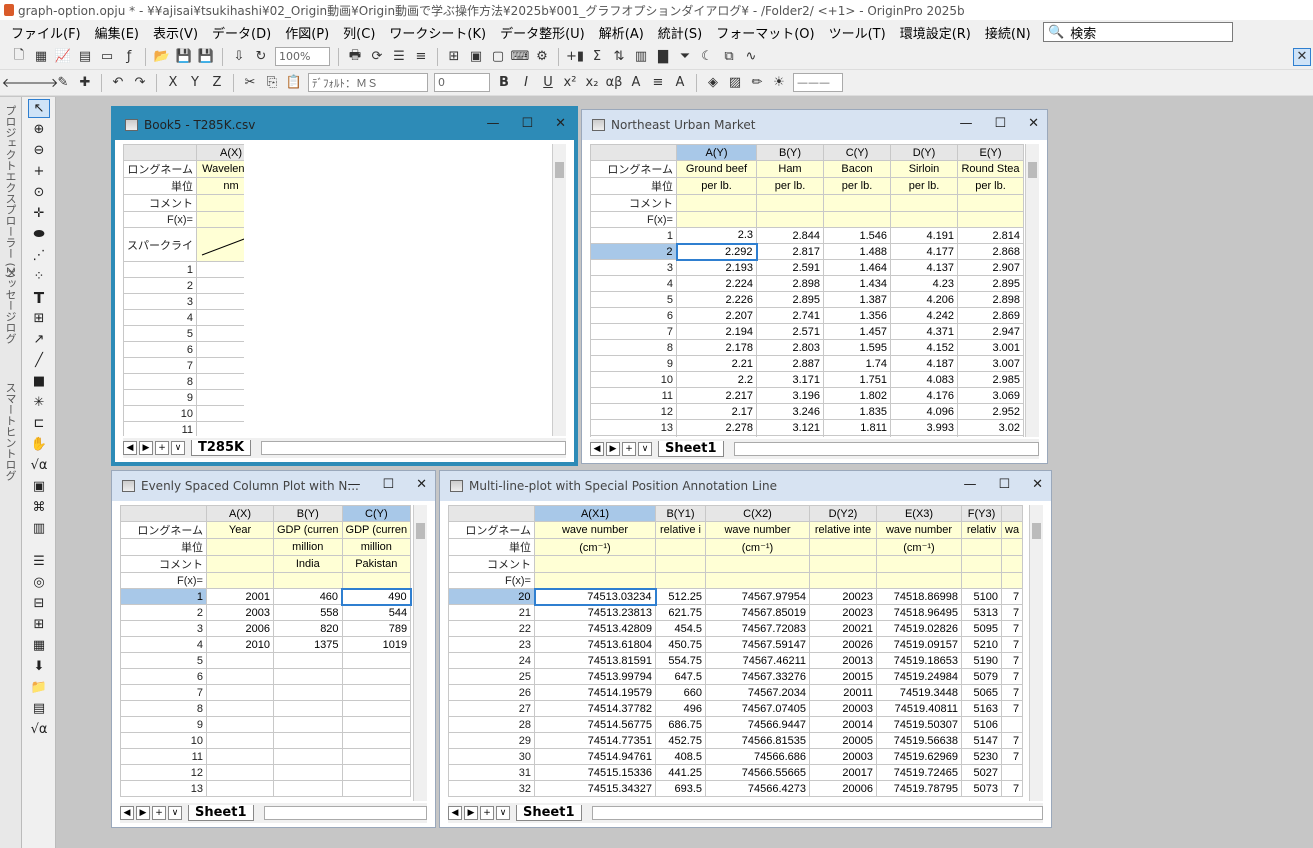  I want to click on table-cell: 2006, so click(240, 628).